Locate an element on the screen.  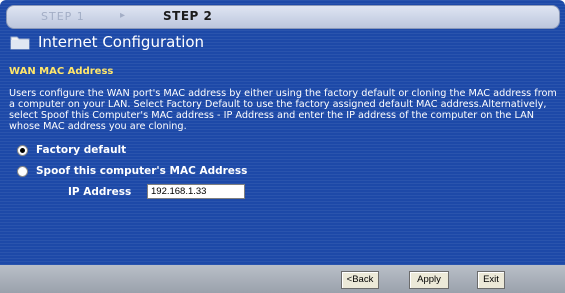
spoof-mac-label: Spoof this computer's MAC Address is located at coordinates (142, 171).